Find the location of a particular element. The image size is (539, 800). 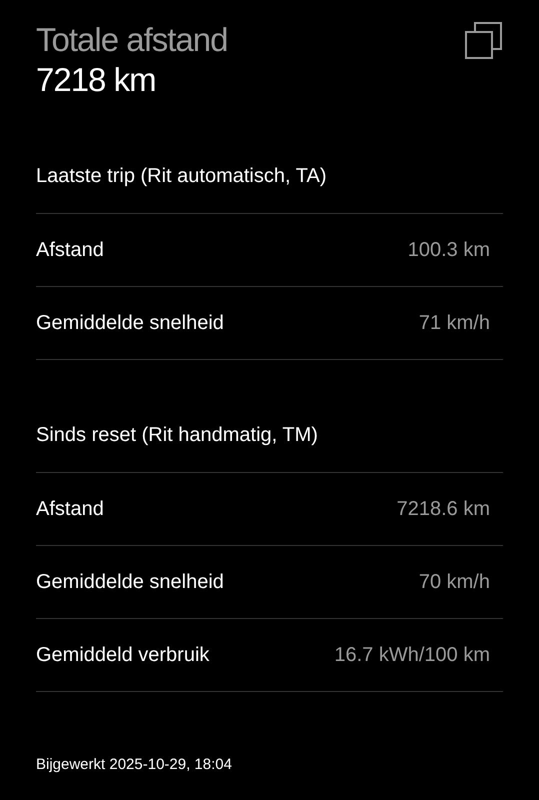

row-label: Gemiddeld verbruik is located at coordinates (123, 655).